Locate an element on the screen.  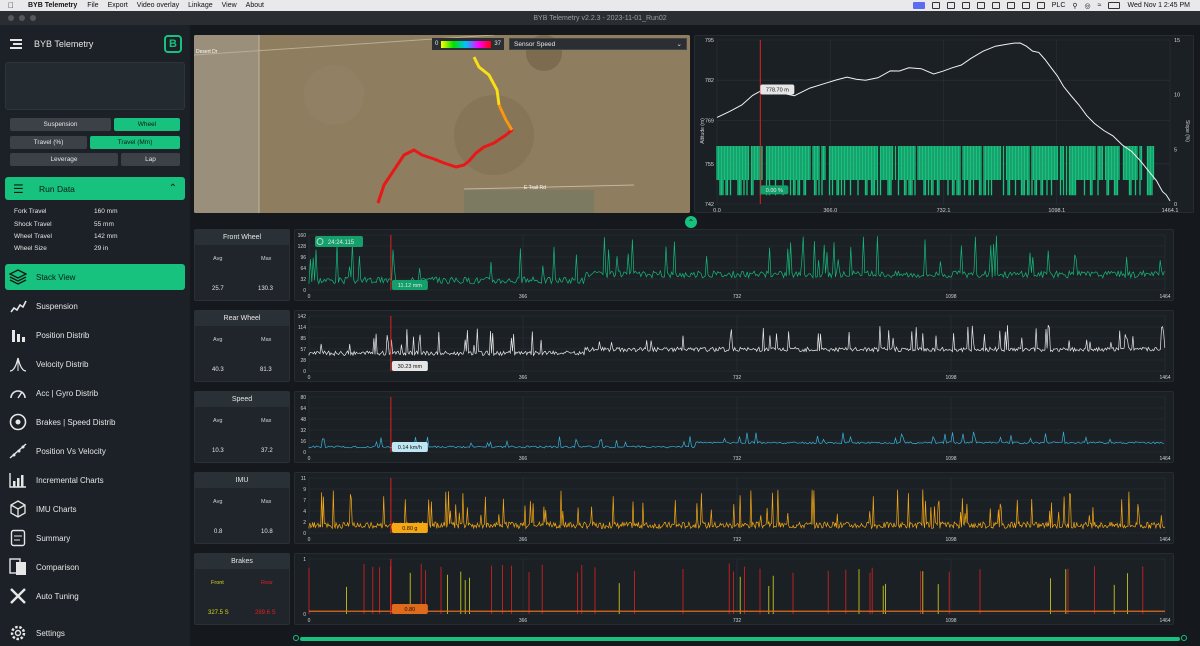
nav-label: Stack View is located at coordinates (56, 277).